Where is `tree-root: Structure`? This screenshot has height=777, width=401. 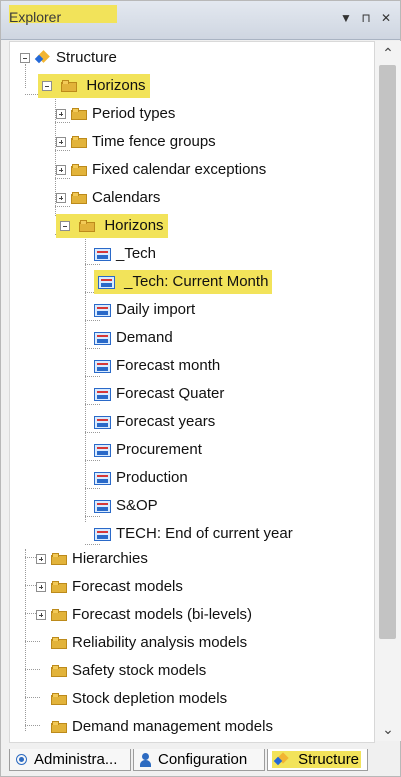
tree-root: Structure is located at coordinates (68, 58).